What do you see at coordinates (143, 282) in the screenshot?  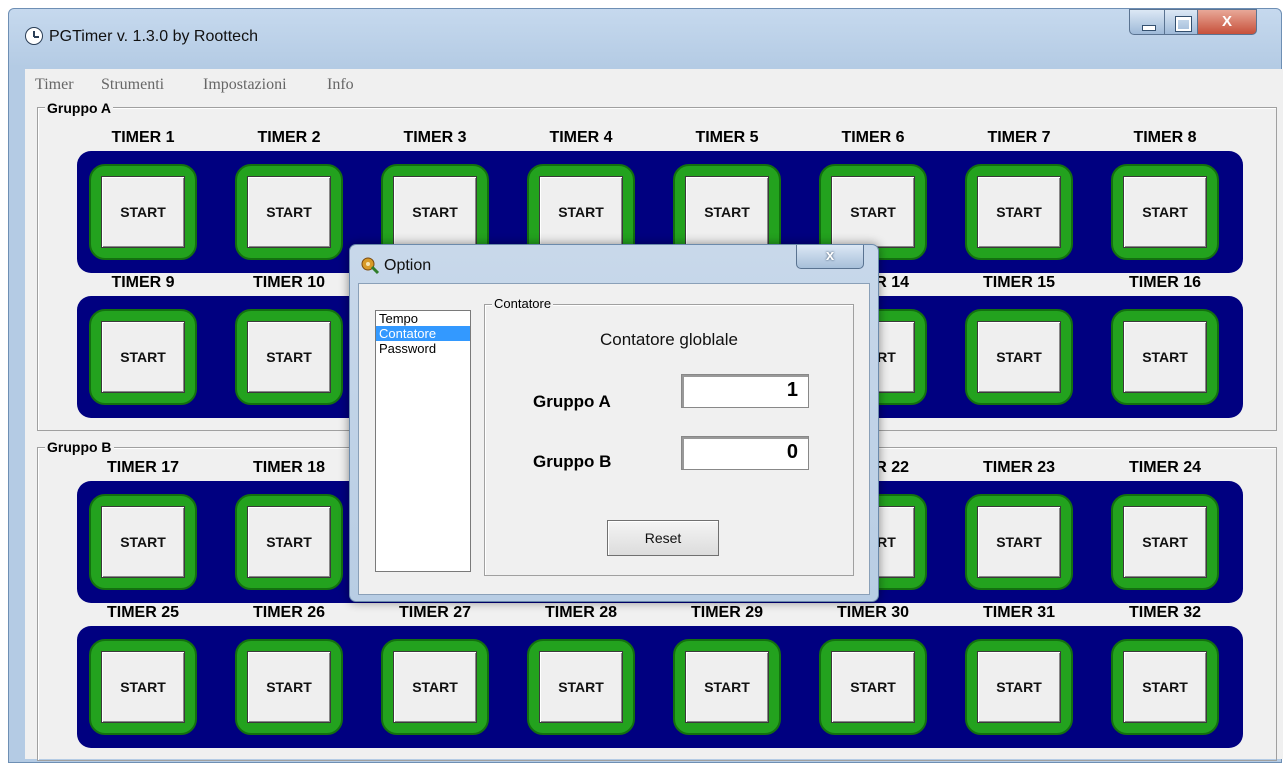 I see `timer-label: TIMER 9` at bounding box center [143, 282].